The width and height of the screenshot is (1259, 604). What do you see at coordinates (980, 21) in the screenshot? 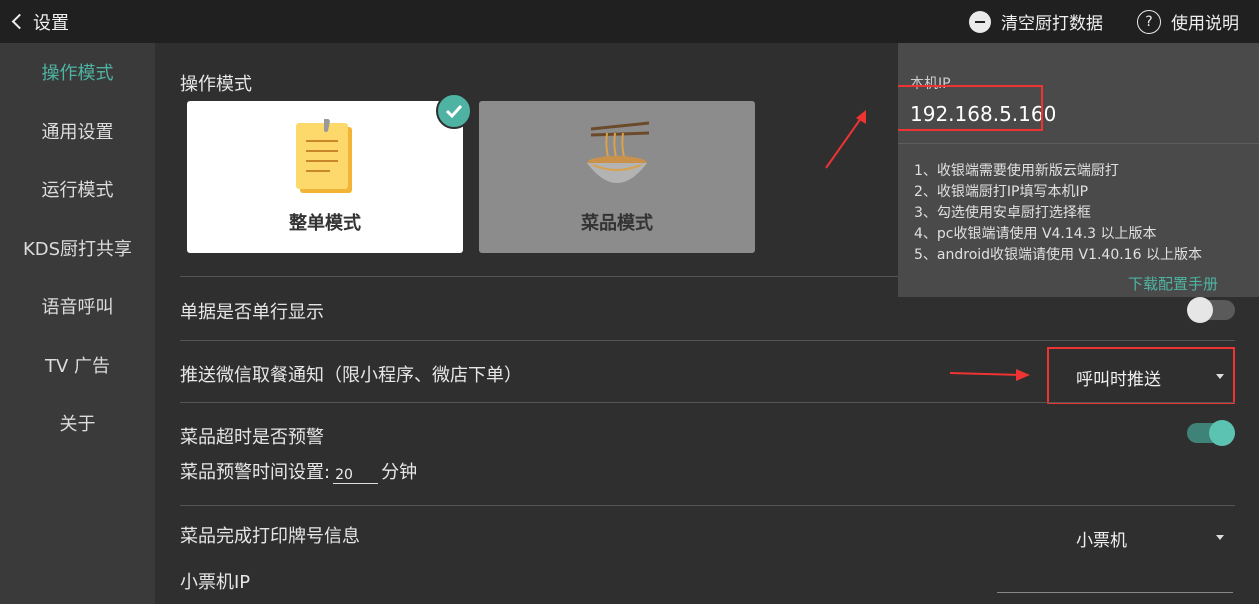
I see `minus-circle-icon` at bounding box center [980, 21].